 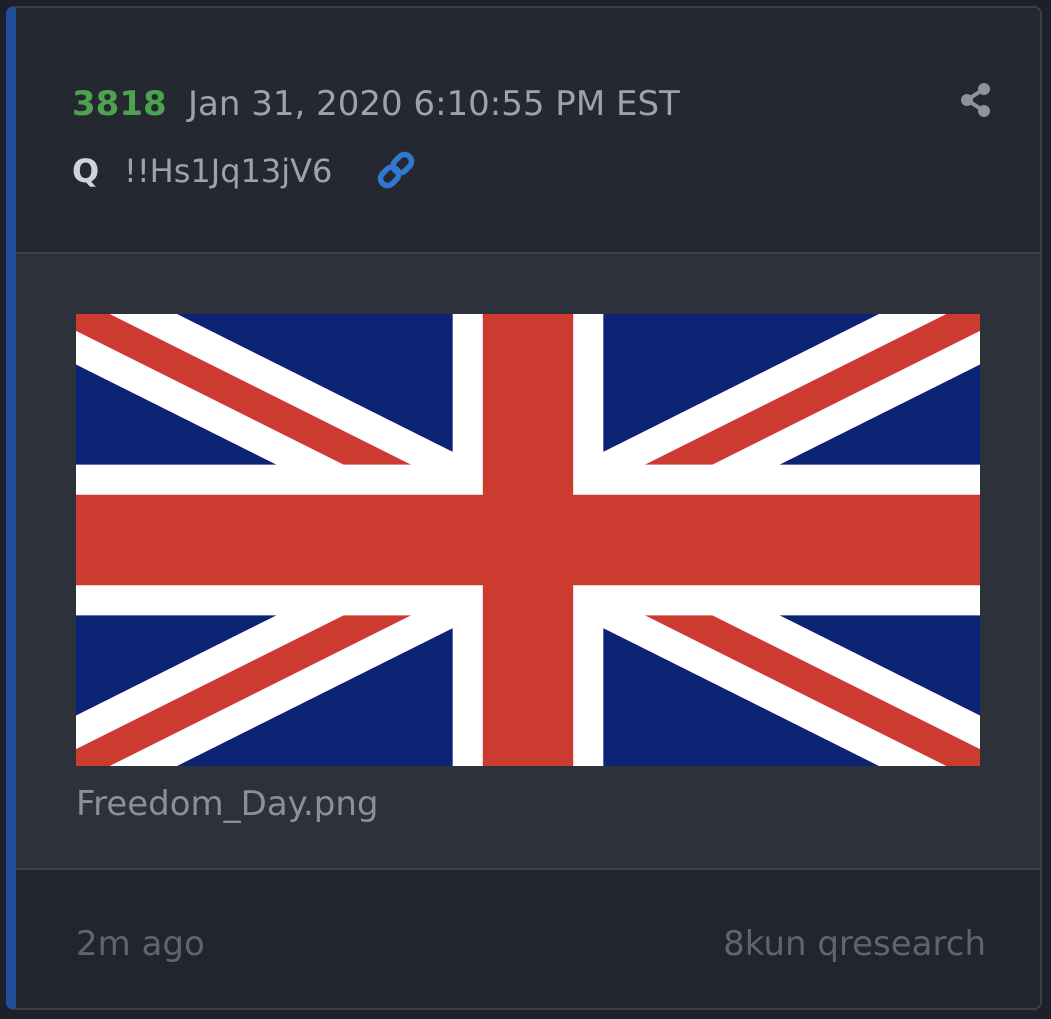 What do you see at coordinates (227, 804) in the screenshot?
I see `attachment-filename: Freedom_Day.png` at bounding box center [227, 804].